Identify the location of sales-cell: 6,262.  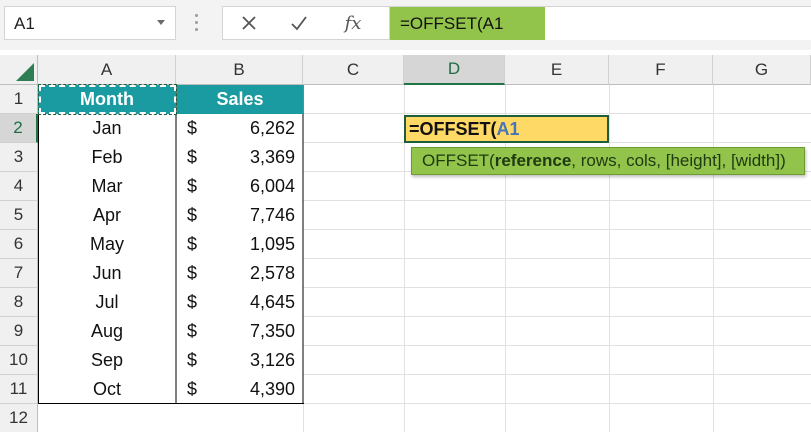
(260, 128).